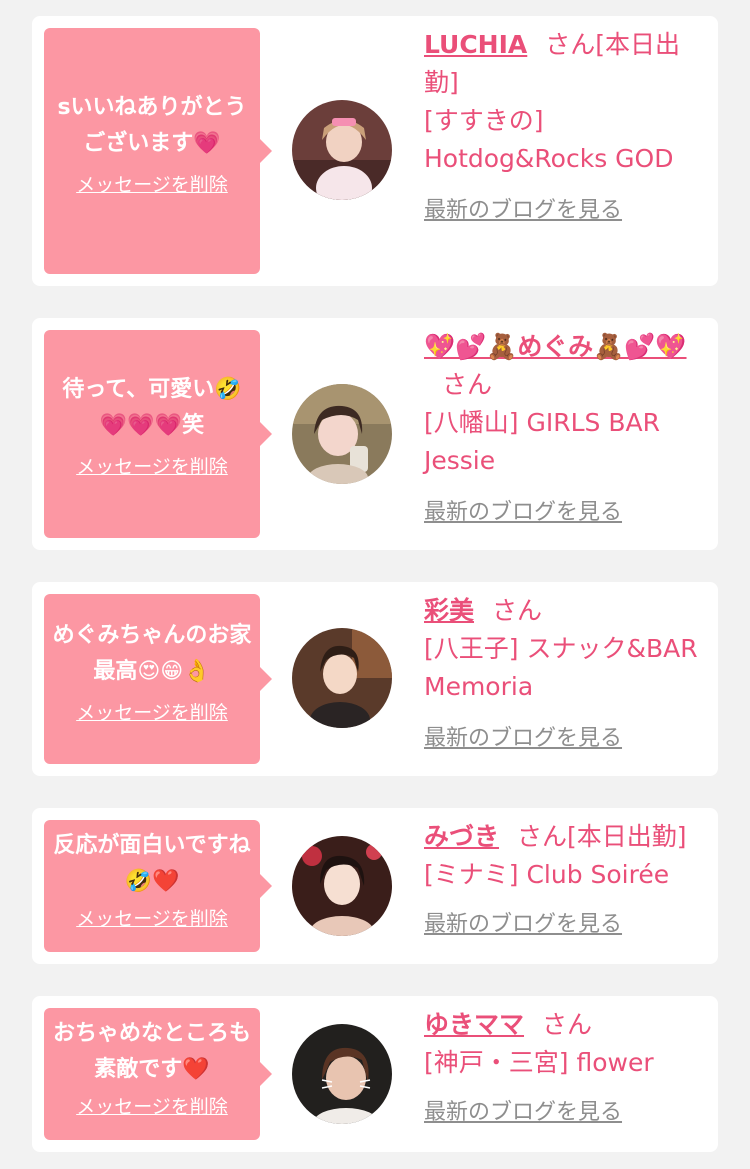  What do you see at coordinates (152, 863) in the screenshot?
I see `message-text: 反応が面白いですね🤣❤️` at bounding box center [152, 863].